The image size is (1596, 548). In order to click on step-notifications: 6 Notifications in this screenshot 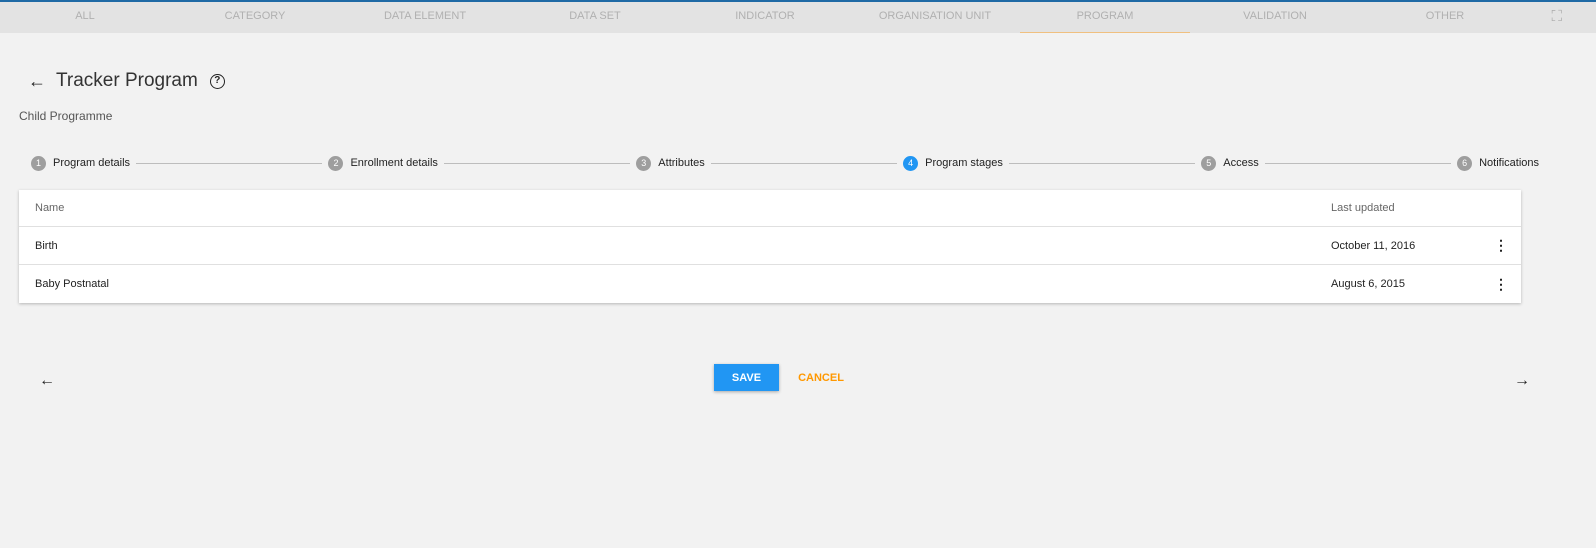, I will do `click(1498, 163)`.